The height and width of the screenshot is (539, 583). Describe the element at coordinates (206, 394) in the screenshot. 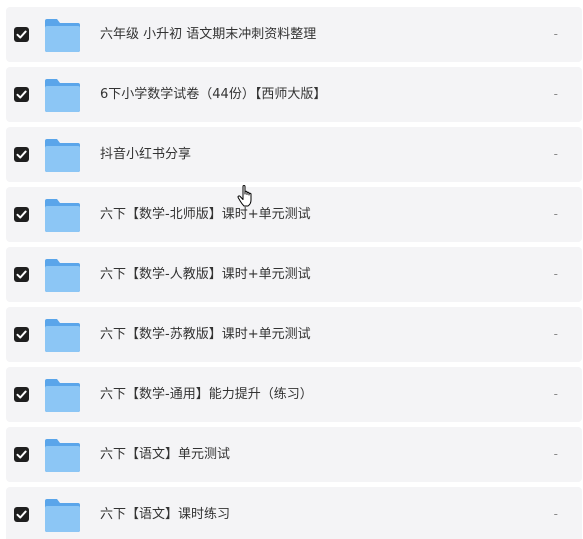

I see `file-name: 六下【数学-通用】能力提升（练习）` at that location.